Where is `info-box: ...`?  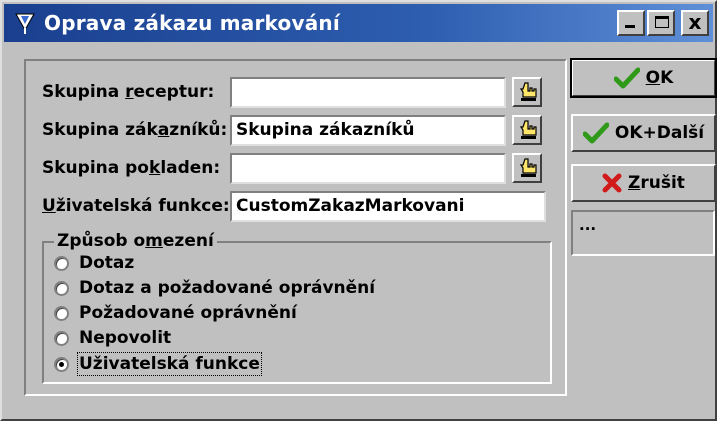
info-box: ... is located at coordinates (643, 233).